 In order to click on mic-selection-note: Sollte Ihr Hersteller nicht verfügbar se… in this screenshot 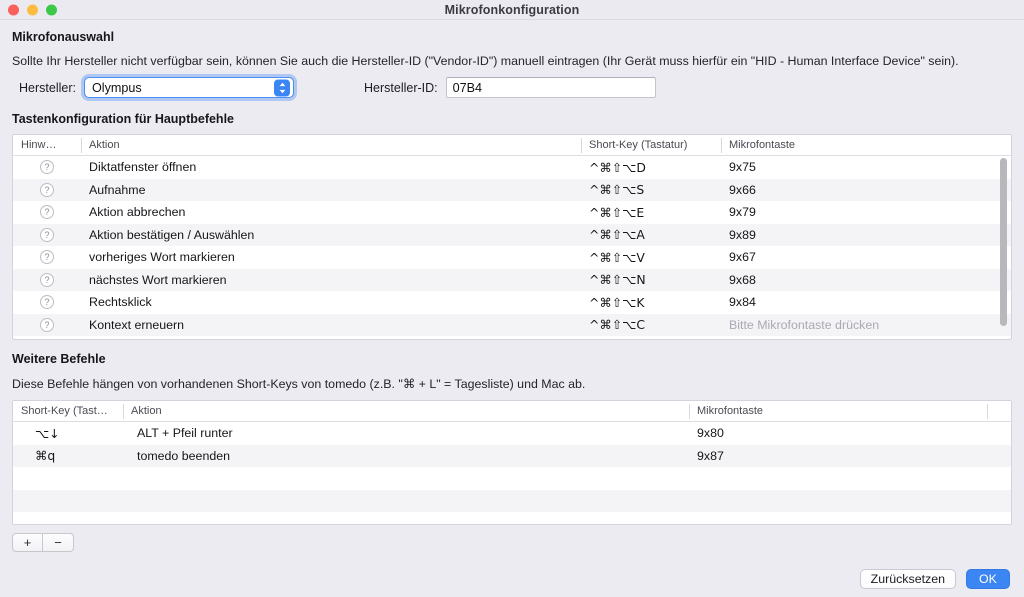, I will do `click(485, 61)`.